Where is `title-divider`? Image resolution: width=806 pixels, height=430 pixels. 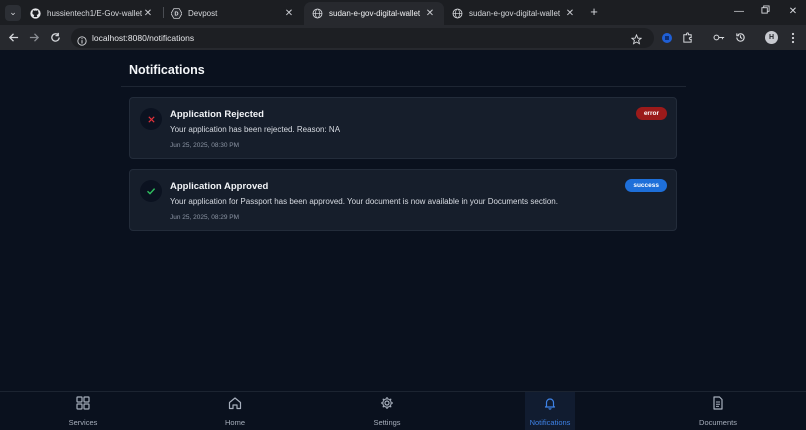
title-divider is located at coordinates (403, 86).